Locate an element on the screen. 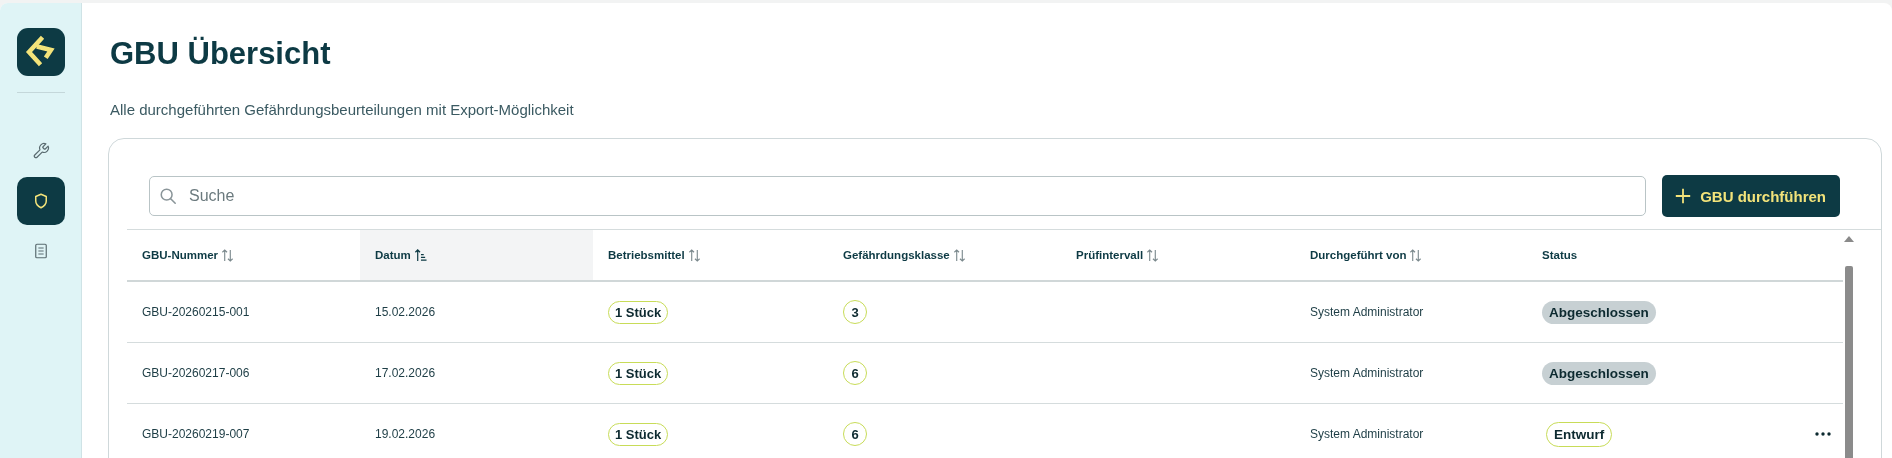 The width and height of the screenshot is (1892, 458). logo-icon is located at coordinates (40, 52).